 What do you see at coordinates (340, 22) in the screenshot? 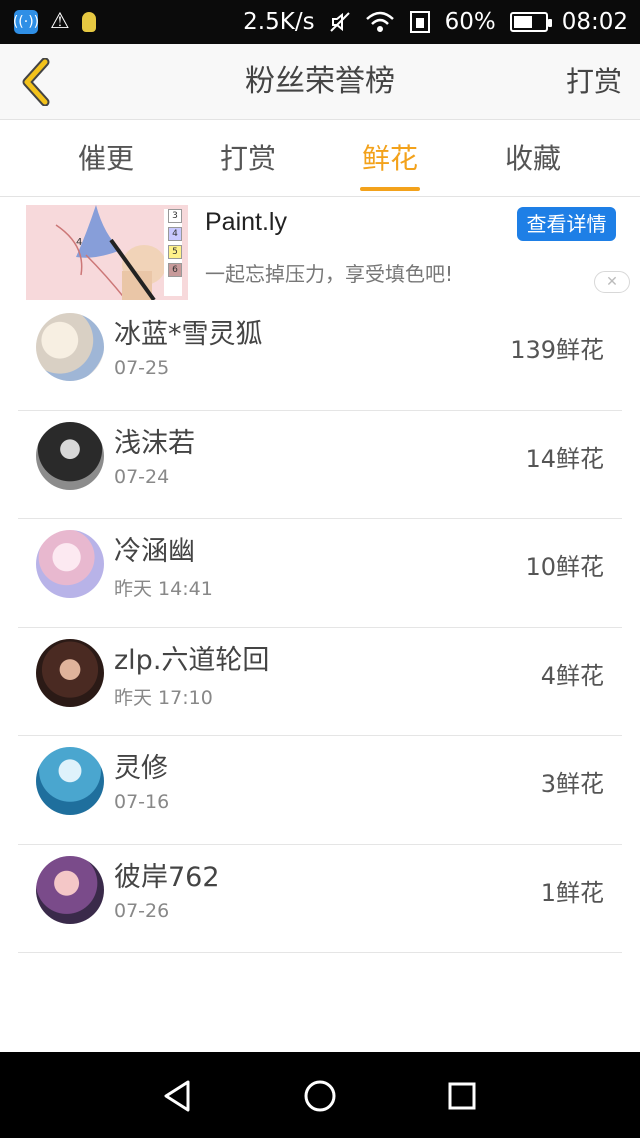
I see `mute-icon` at bounding box center [340, 22].